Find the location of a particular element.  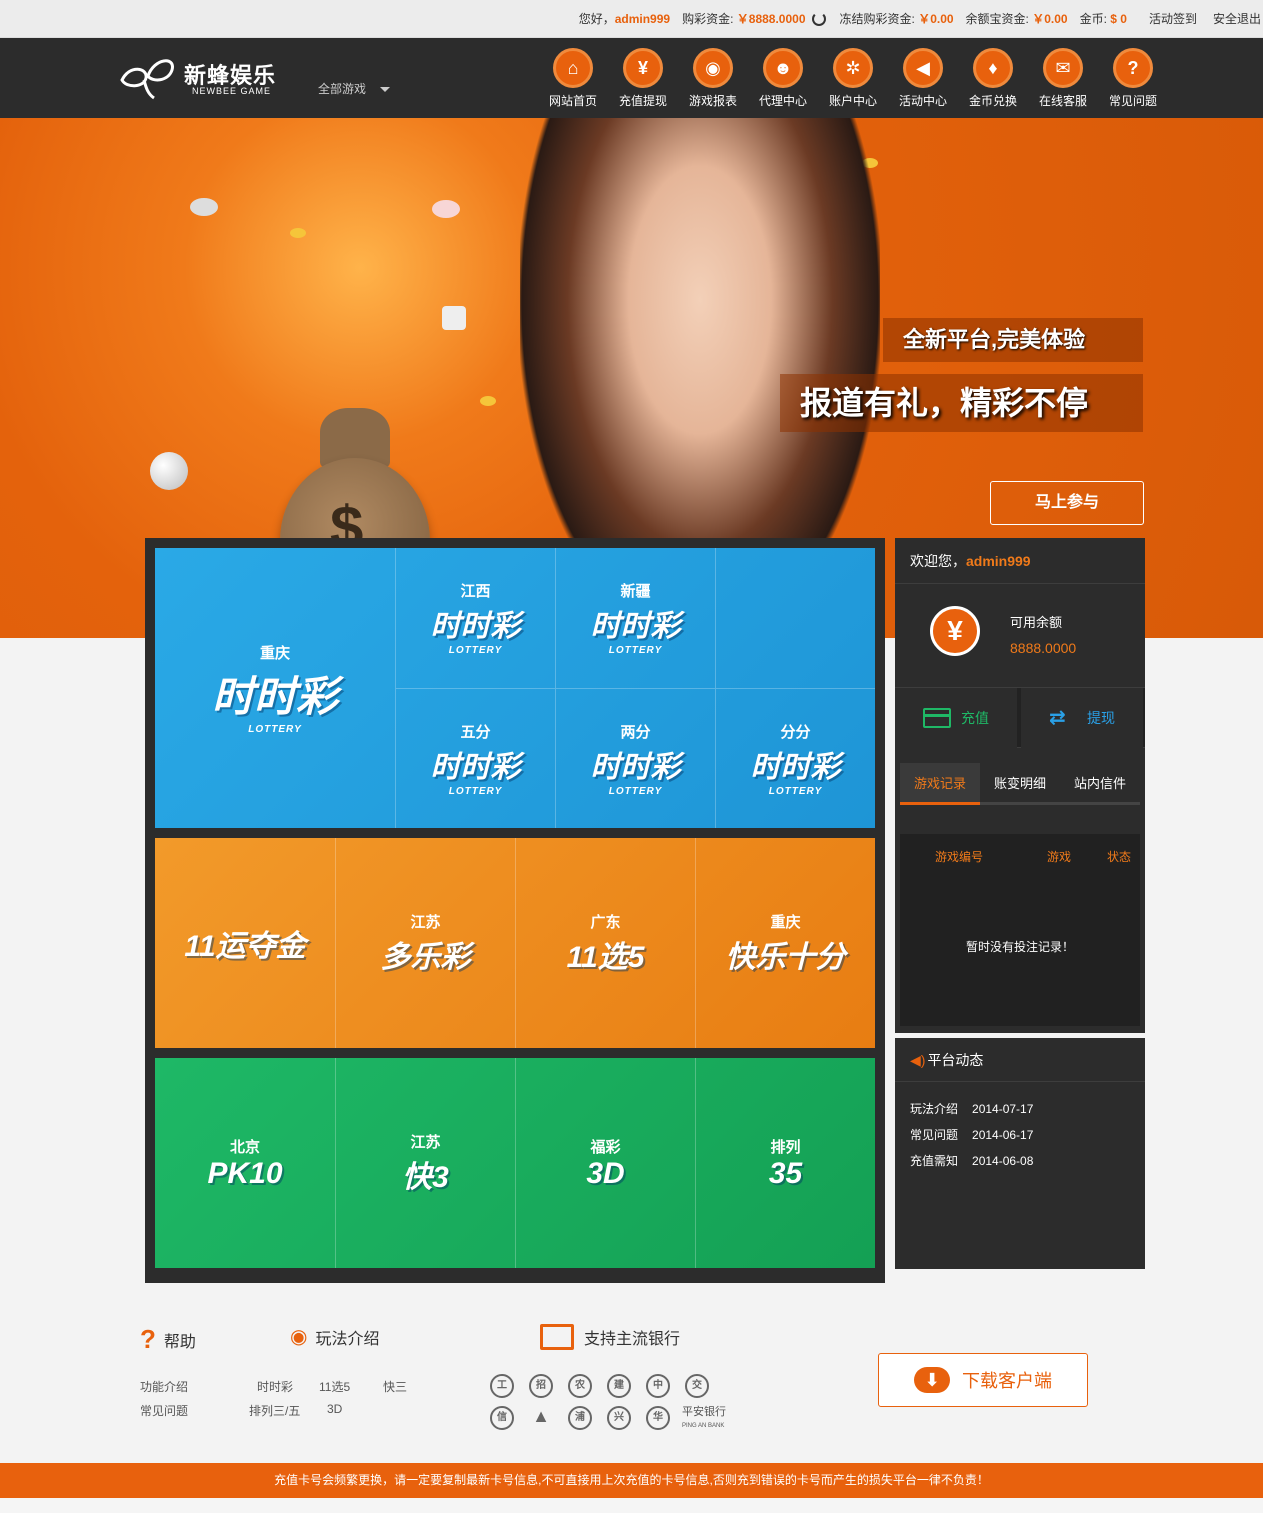

game-cqssc: 重庆 时时彩 LOTTERY is located at coordinates (275, 688).